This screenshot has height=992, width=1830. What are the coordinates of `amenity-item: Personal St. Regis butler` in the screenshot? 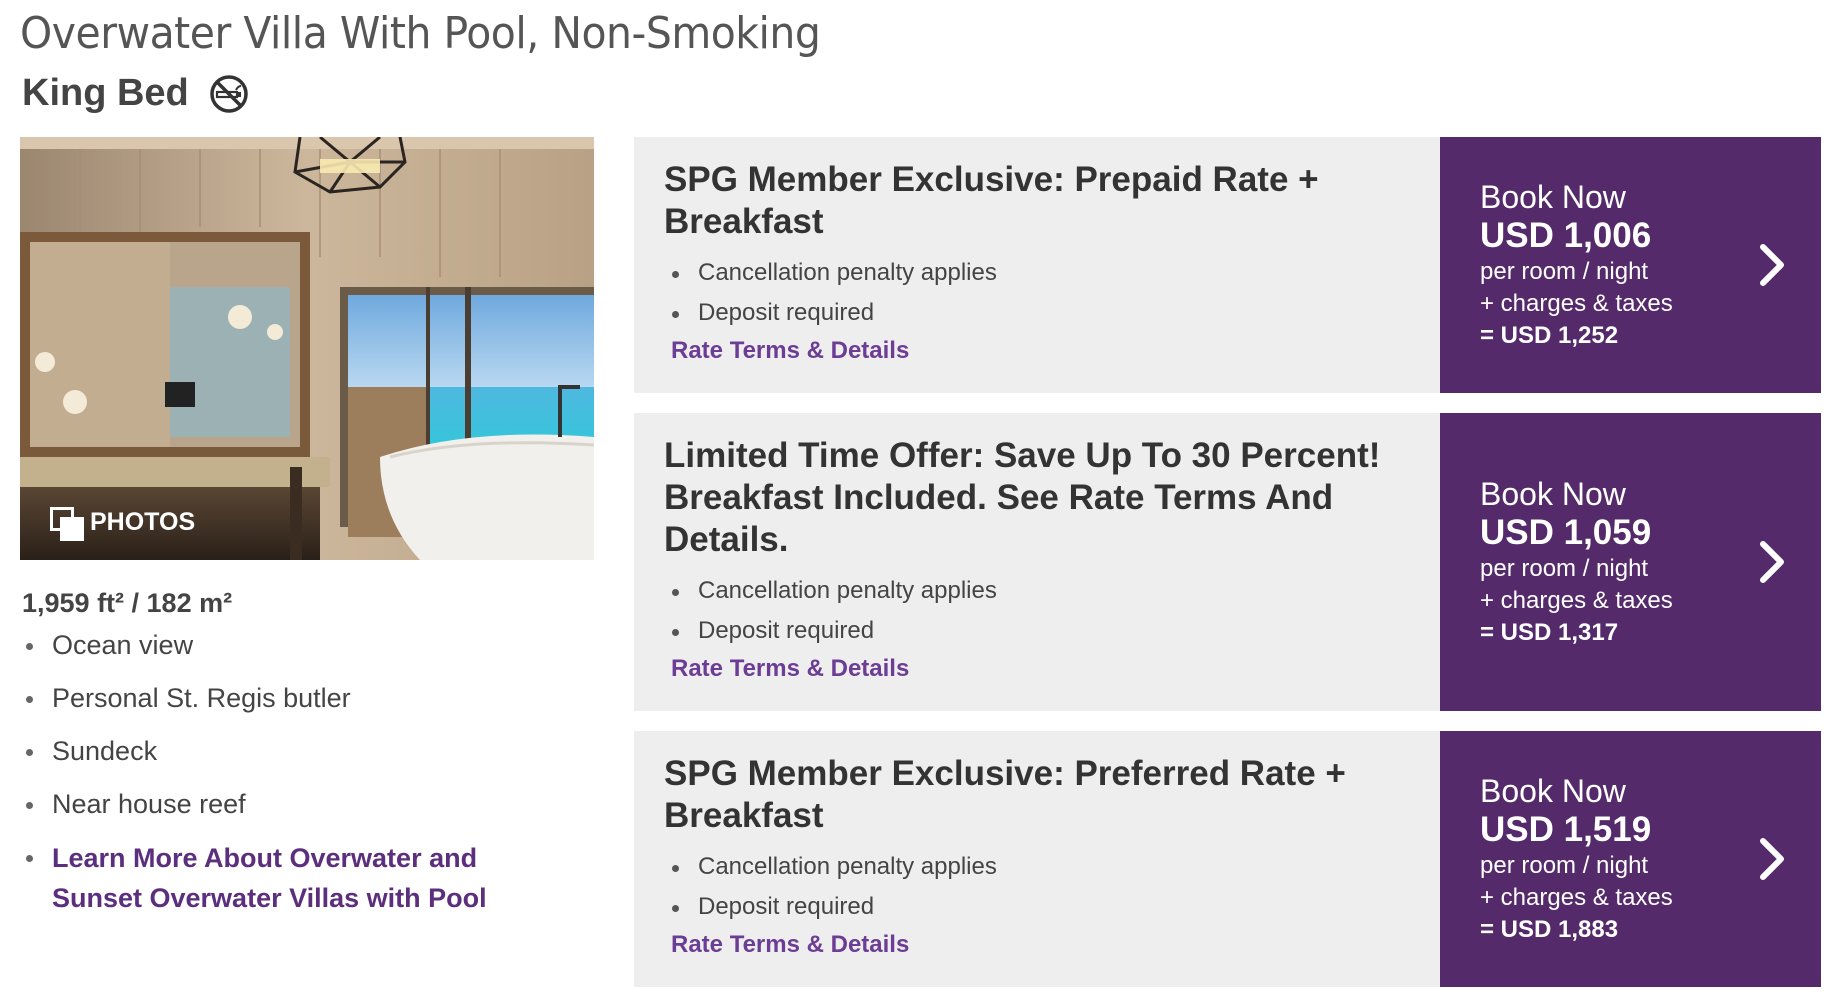 It's located at (272, 698).